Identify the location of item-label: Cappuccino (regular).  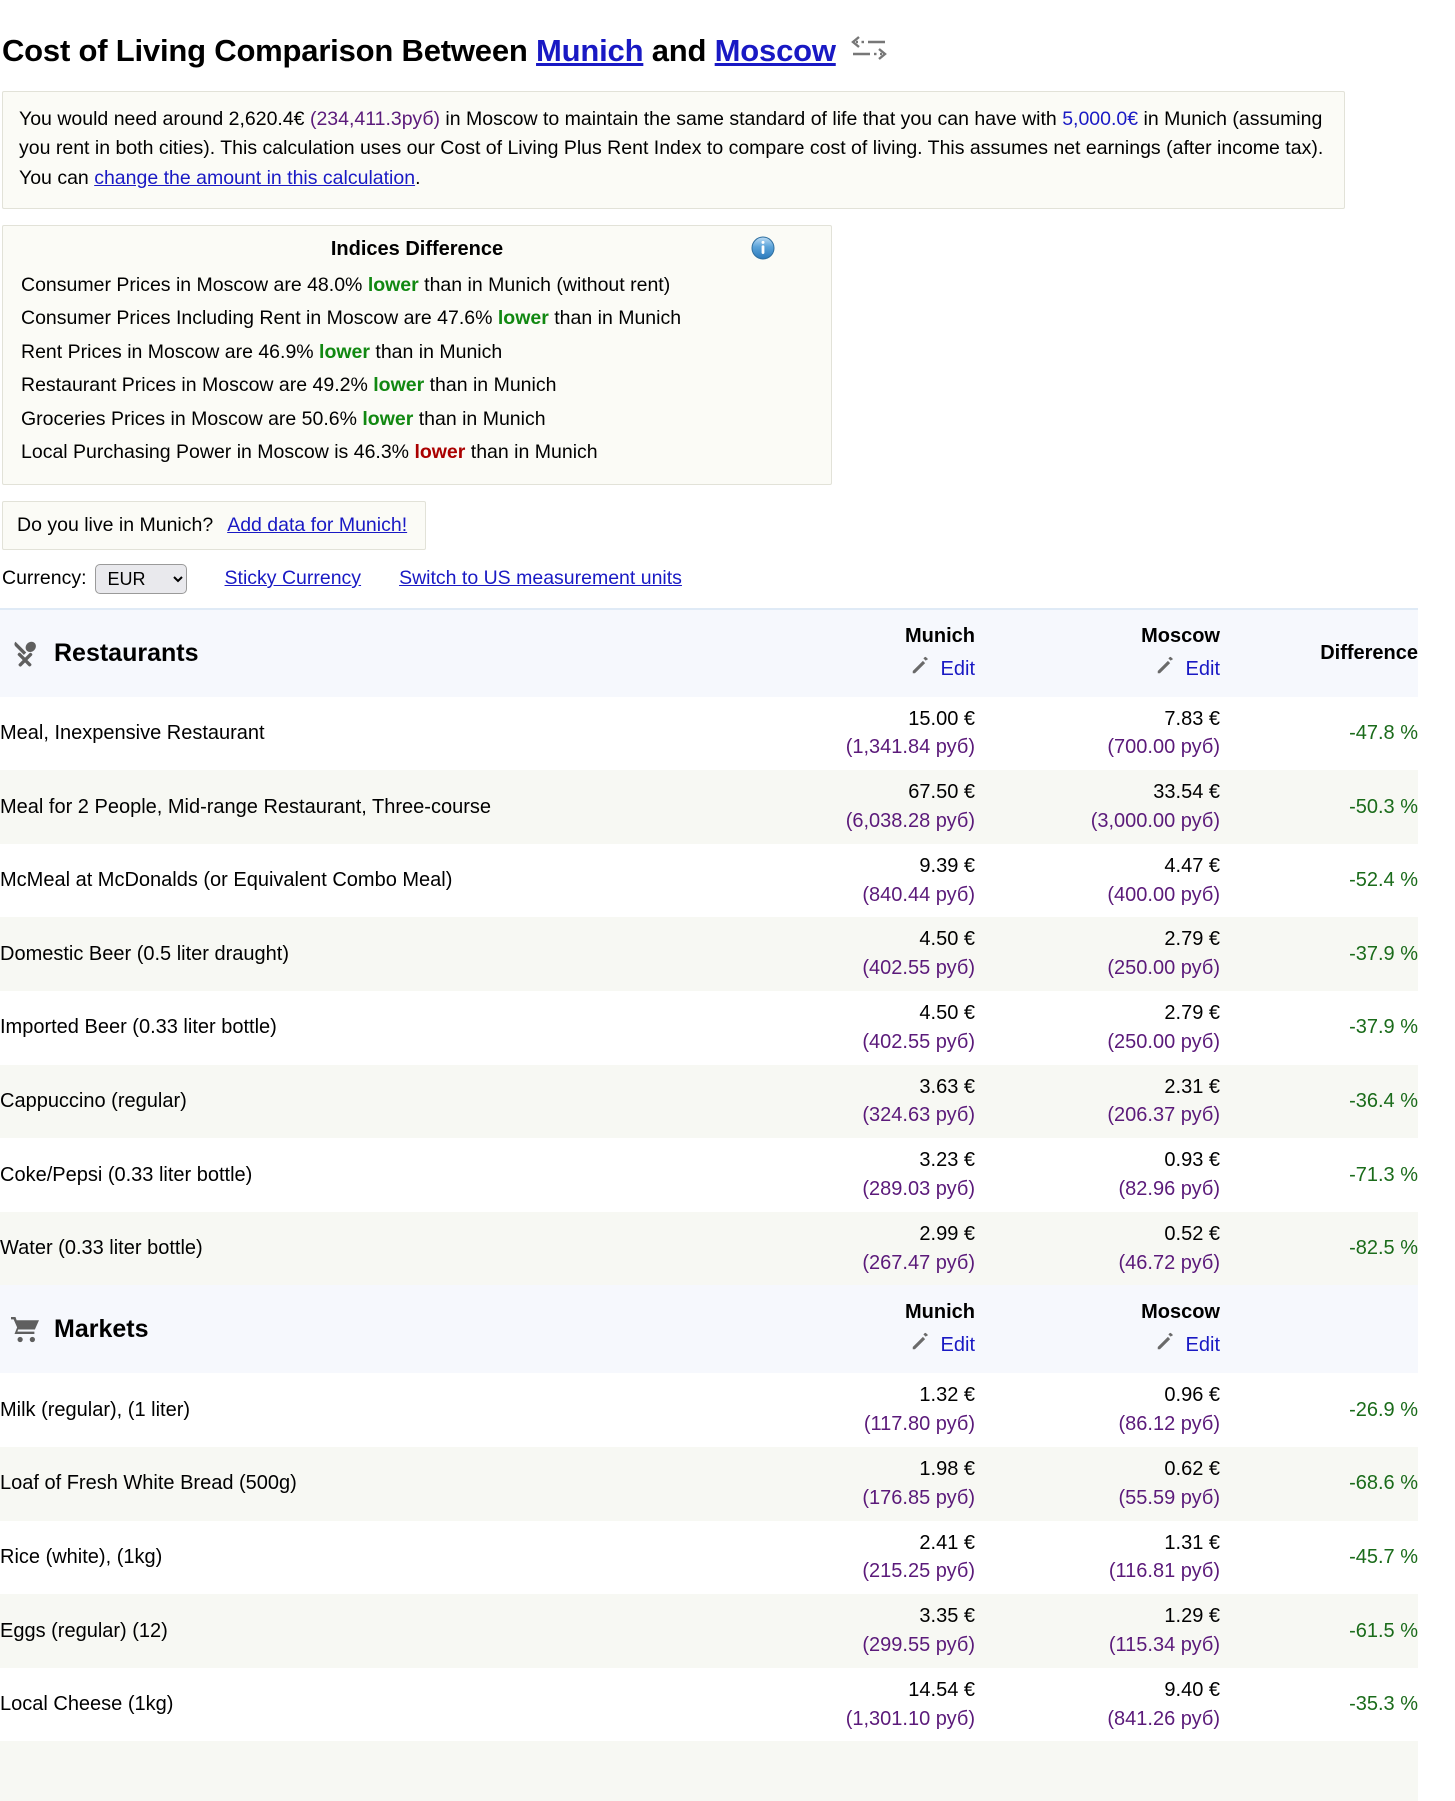
(93, 1100).